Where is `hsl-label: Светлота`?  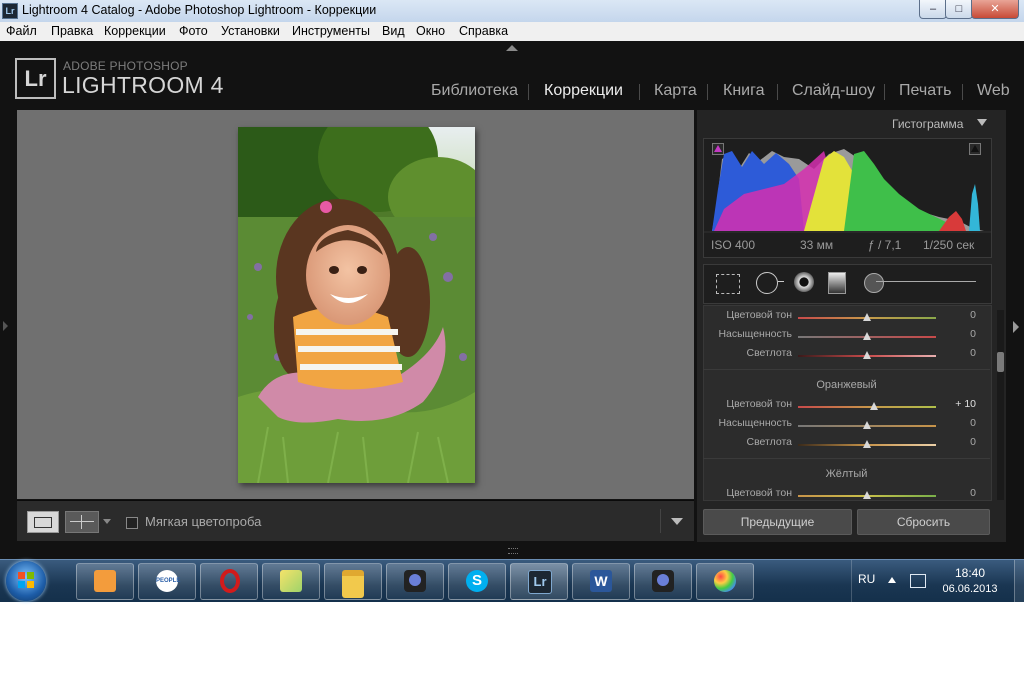
hsl-label: Светлота is located at coordinates (769, 442).